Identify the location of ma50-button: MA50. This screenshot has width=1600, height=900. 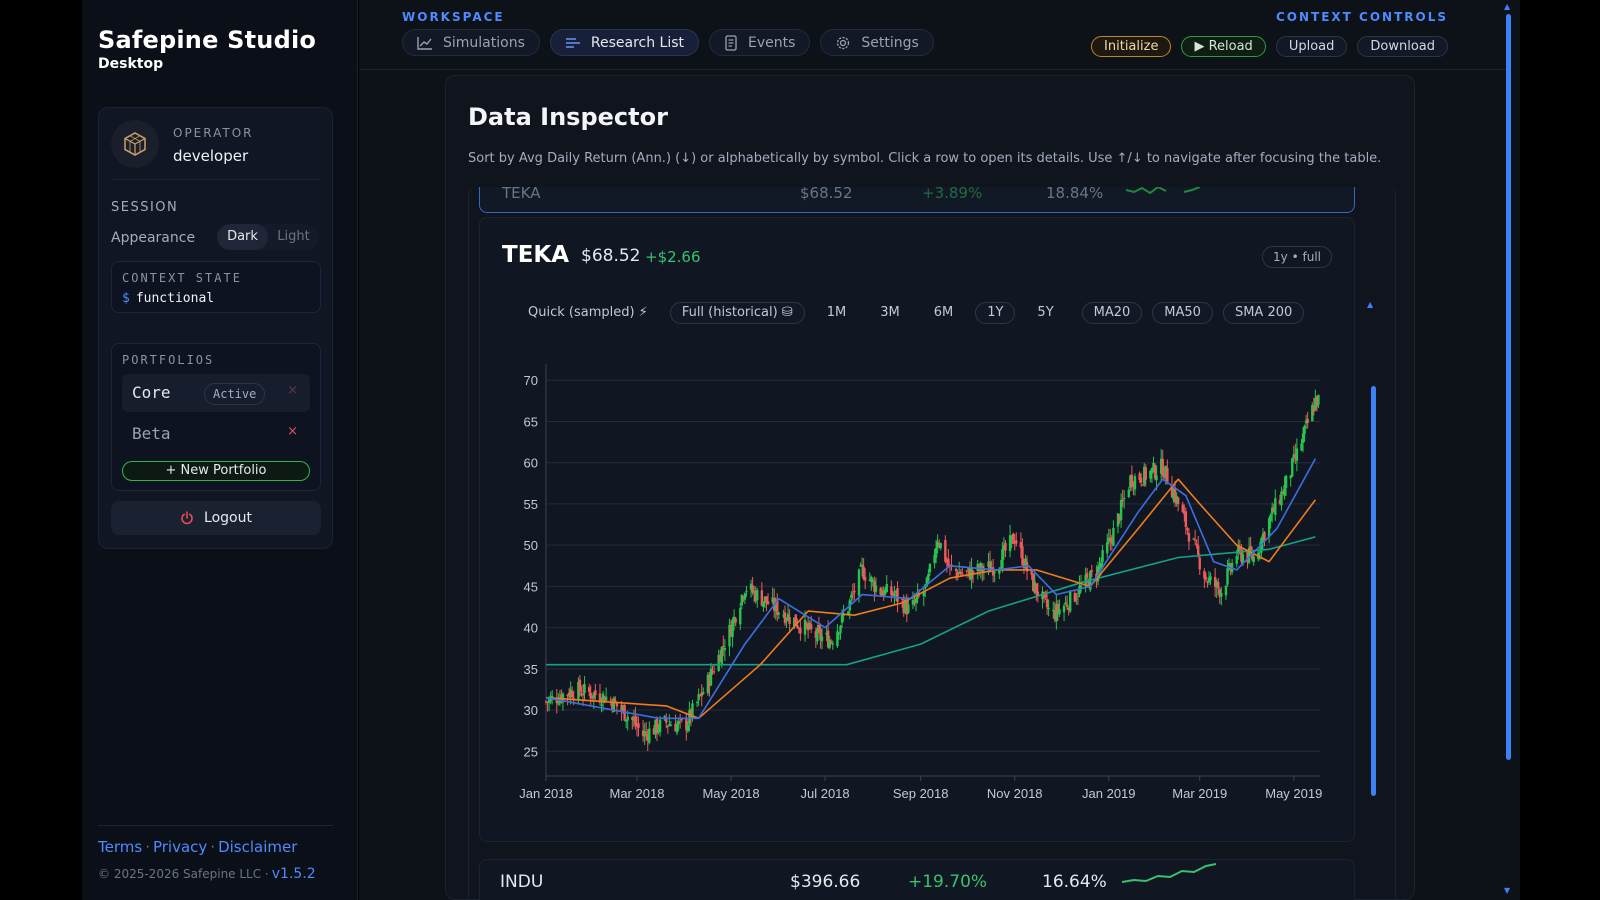
(1182, 313).